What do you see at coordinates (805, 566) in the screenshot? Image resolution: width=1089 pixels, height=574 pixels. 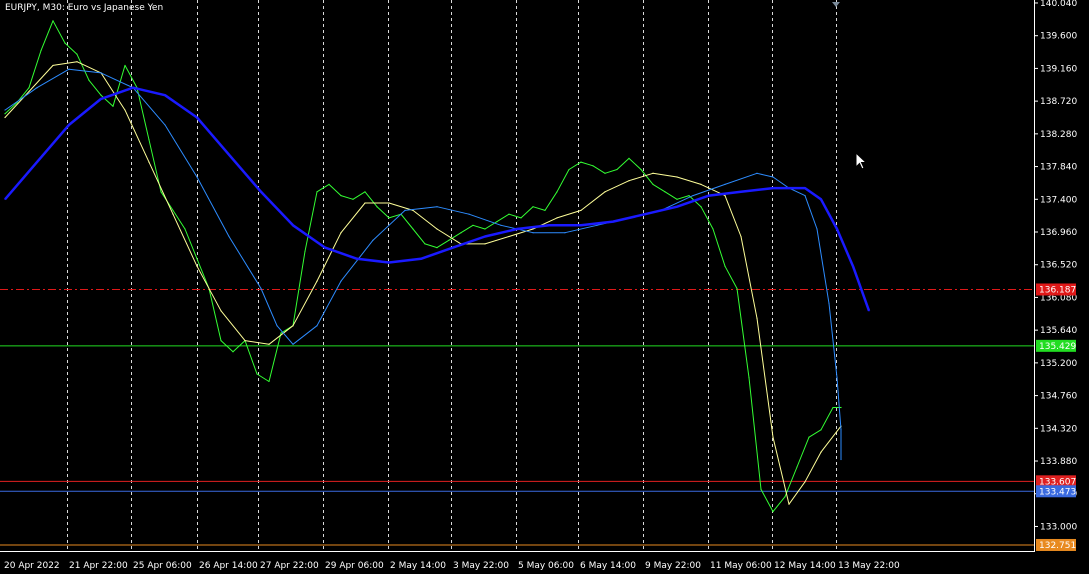 I see `x-tick-label: 12 May 14:00` at bounding box center [805, 566].